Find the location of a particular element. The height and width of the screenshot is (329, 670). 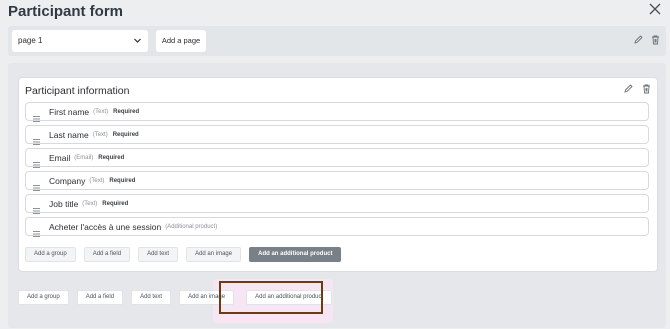

field-row-company: Company (Text) Required is located at coordinates (337, 181).